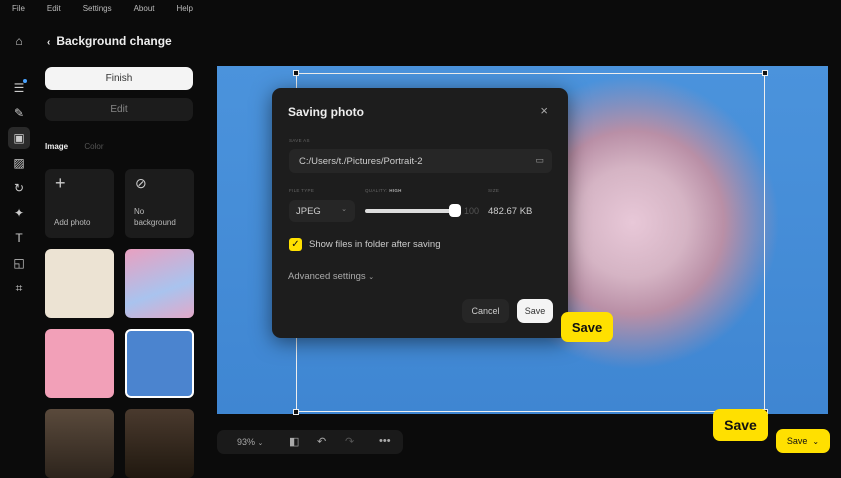  What do you see at coordinates (159, 363) in the screenshot?
I see `background-tile-selected` at bounding box center [159, 363].